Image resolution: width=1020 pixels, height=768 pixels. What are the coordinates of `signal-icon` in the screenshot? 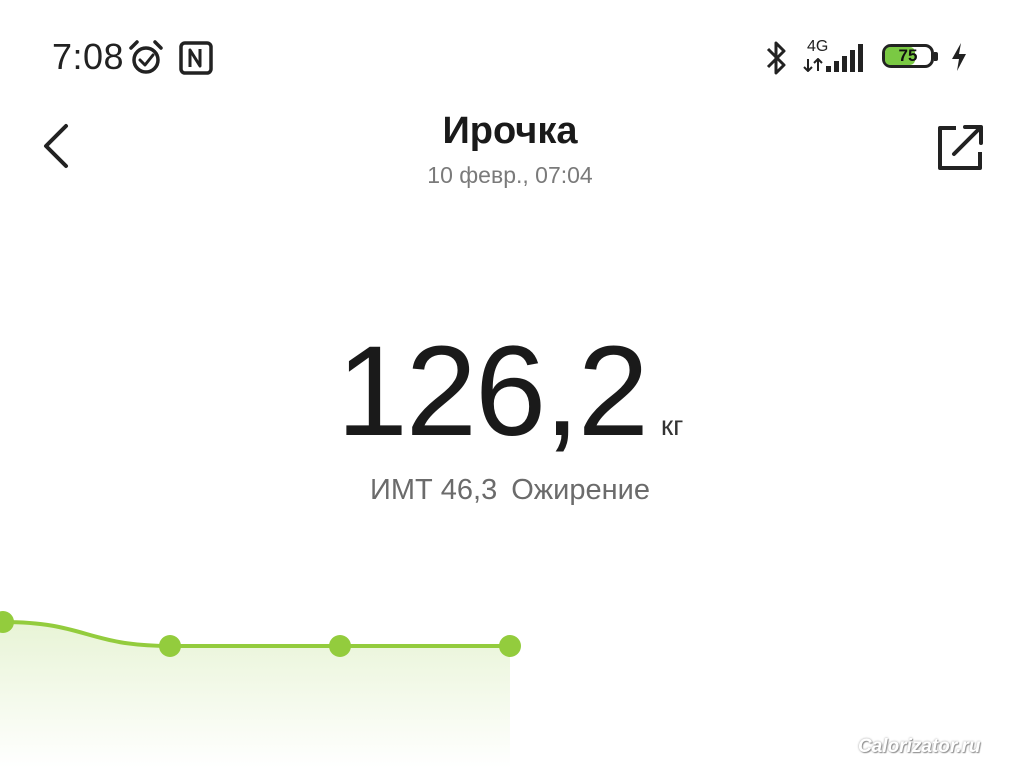 It's located at (844, 58).